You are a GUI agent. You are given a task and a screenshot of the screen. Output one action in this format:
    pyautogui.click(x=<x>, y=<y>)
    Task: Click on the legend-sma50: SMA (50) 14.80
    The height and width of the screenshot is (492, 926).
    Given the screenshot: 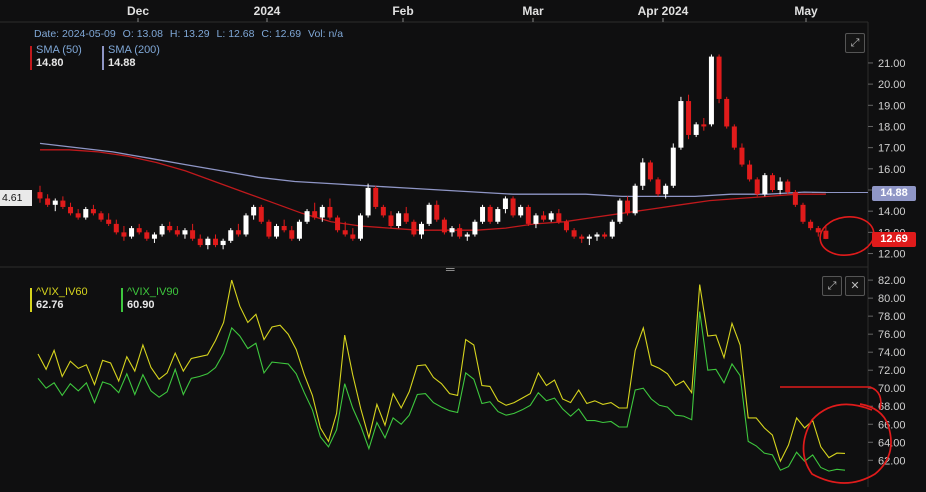 What is the action you would take?
    pyautogui.click(x=56, y=57)
    